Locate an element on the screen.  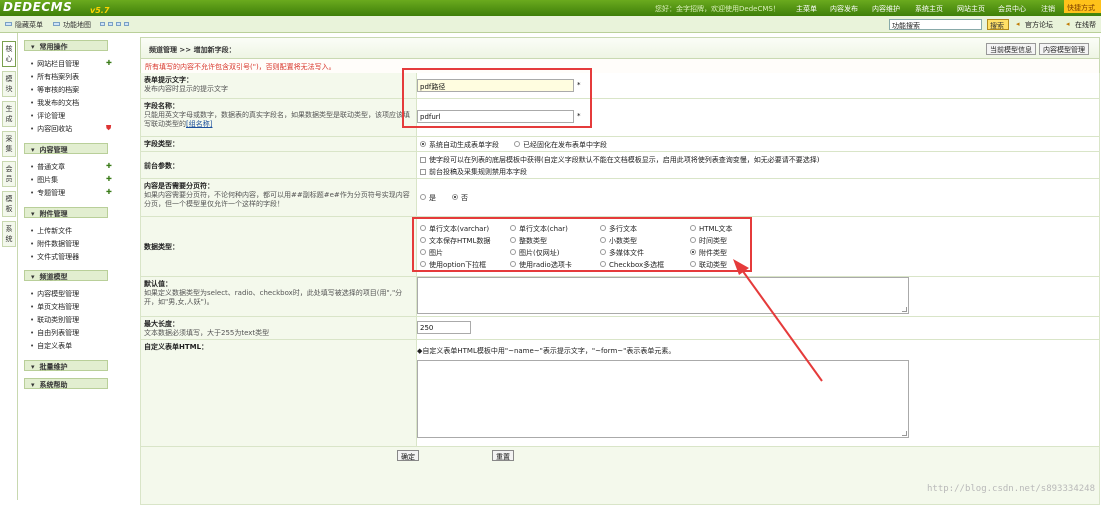
vtab-modules: 模块 is located at coordinates (9, 84).